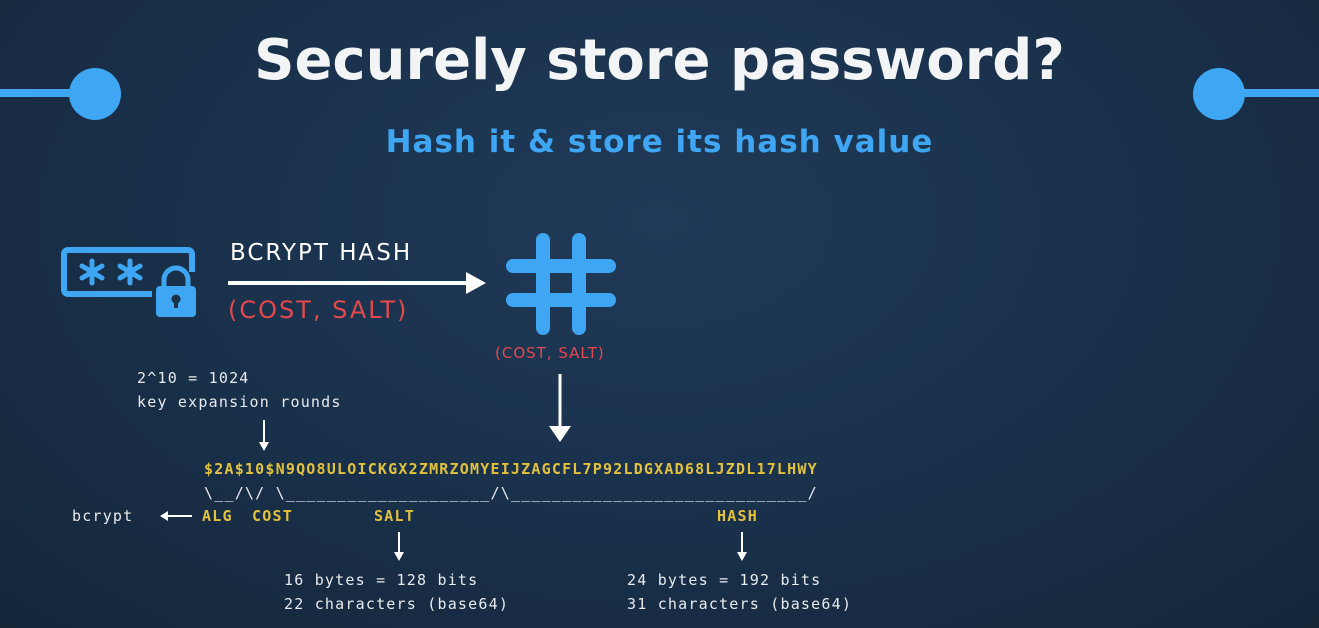  I want to click on down-arrow-icon, so click(560, 408).